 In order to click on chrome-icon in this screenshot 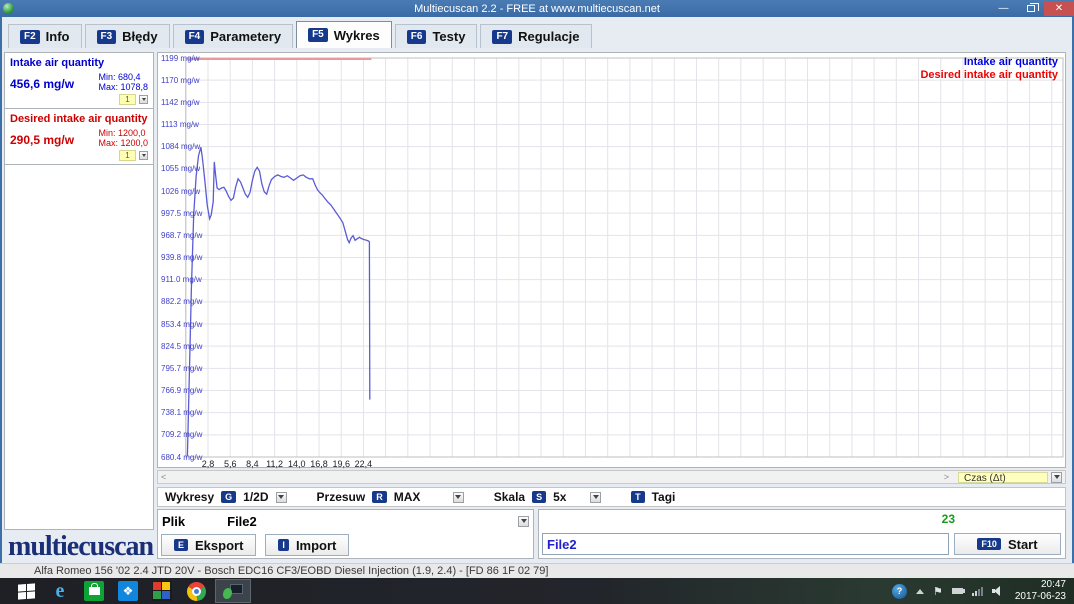, I will do `click(196, 591)`.